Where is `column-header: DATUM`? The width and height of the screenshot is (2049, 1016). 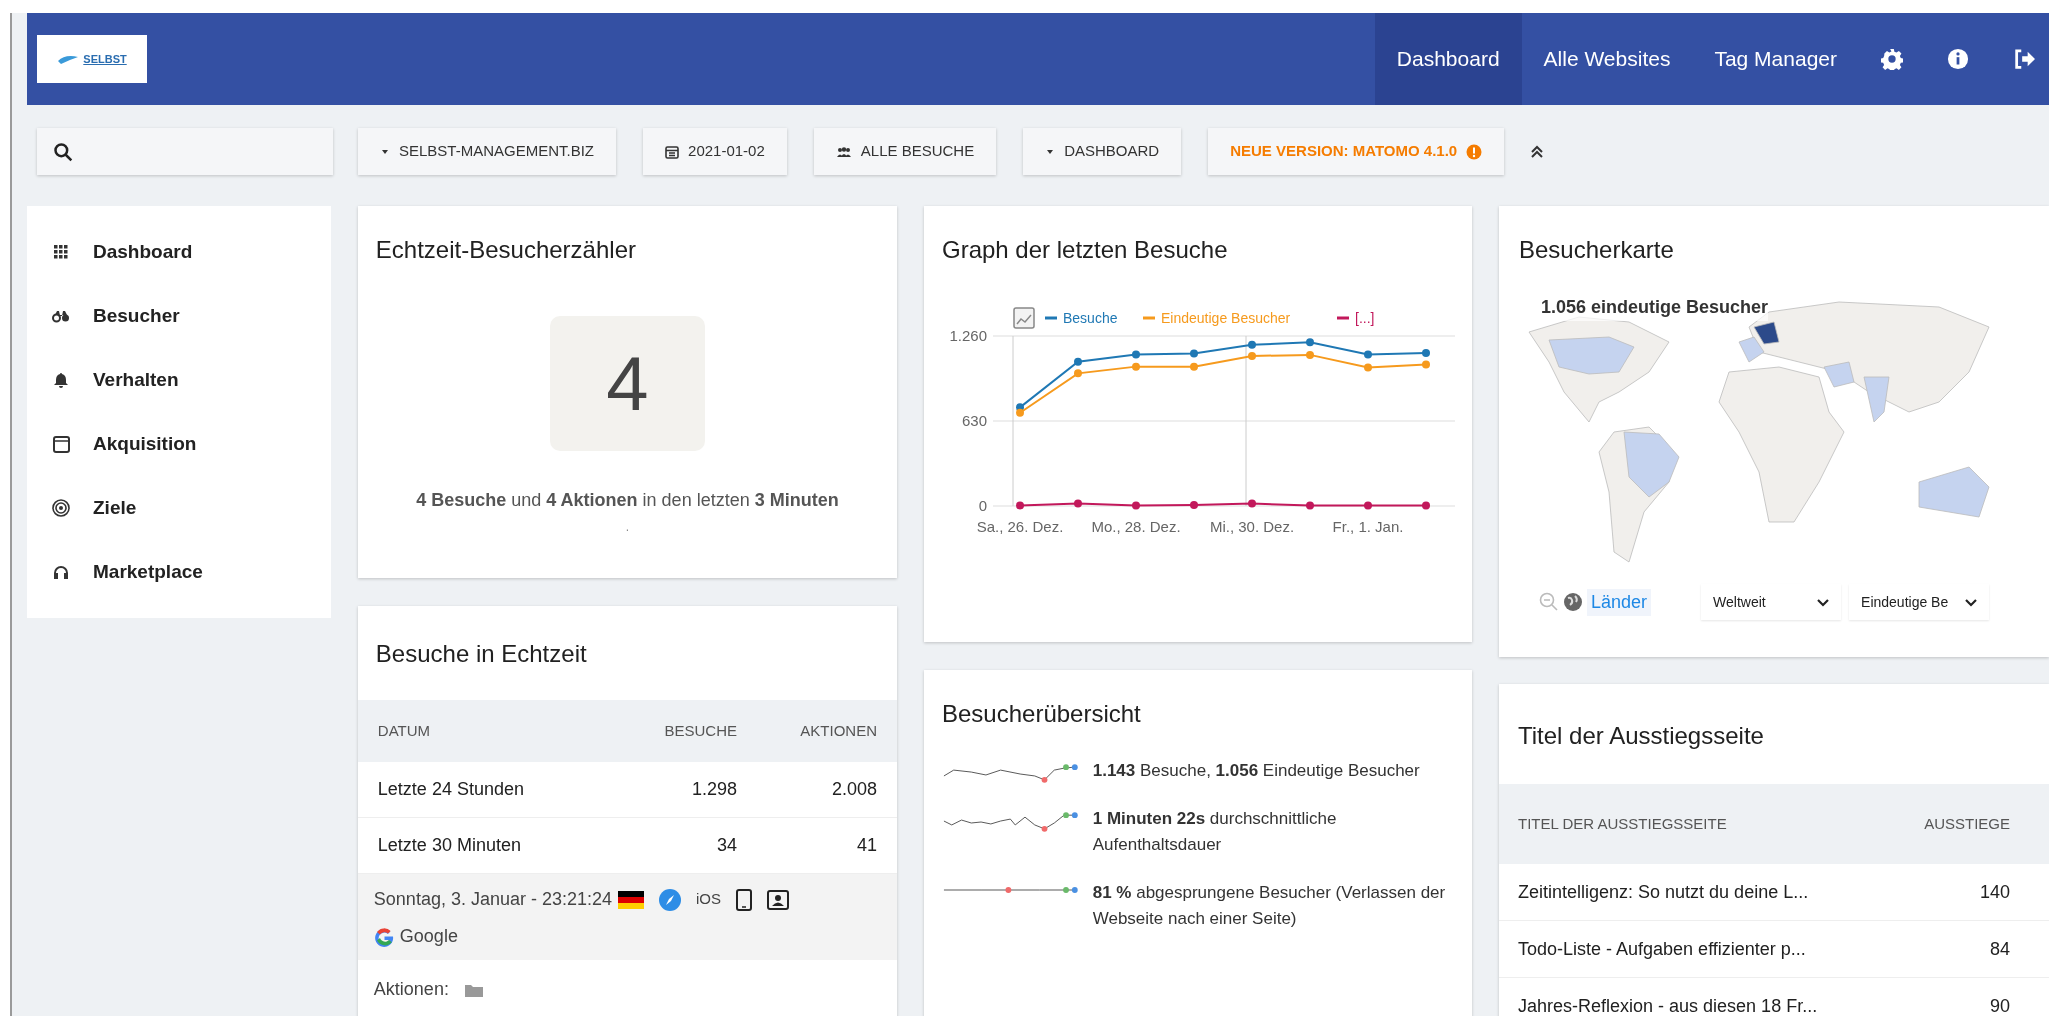 column-header: DATUM is located at coordinates (404, 730).